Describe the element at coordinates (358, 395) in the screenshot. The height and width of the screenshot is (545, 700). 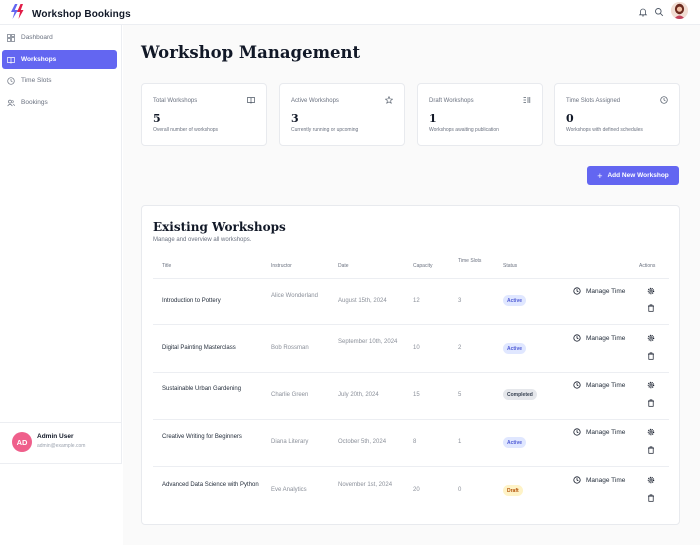
I see `workshop-date: July 20th, 2024` at that location.